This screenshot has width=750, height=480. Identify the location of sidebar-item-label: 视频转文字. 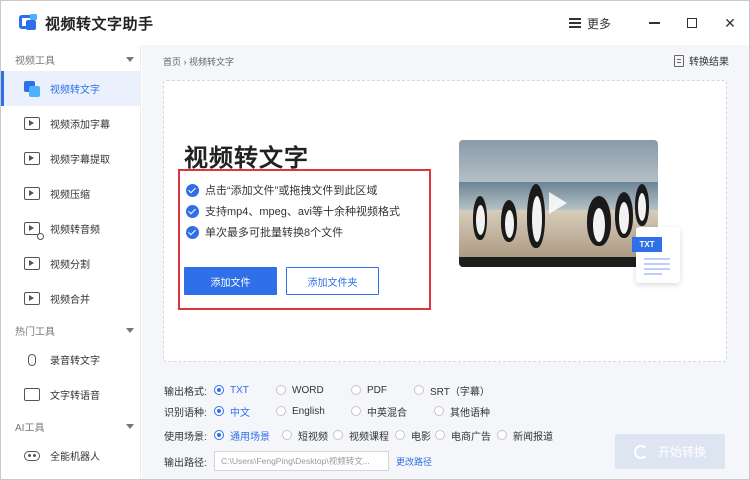
(75, 90).